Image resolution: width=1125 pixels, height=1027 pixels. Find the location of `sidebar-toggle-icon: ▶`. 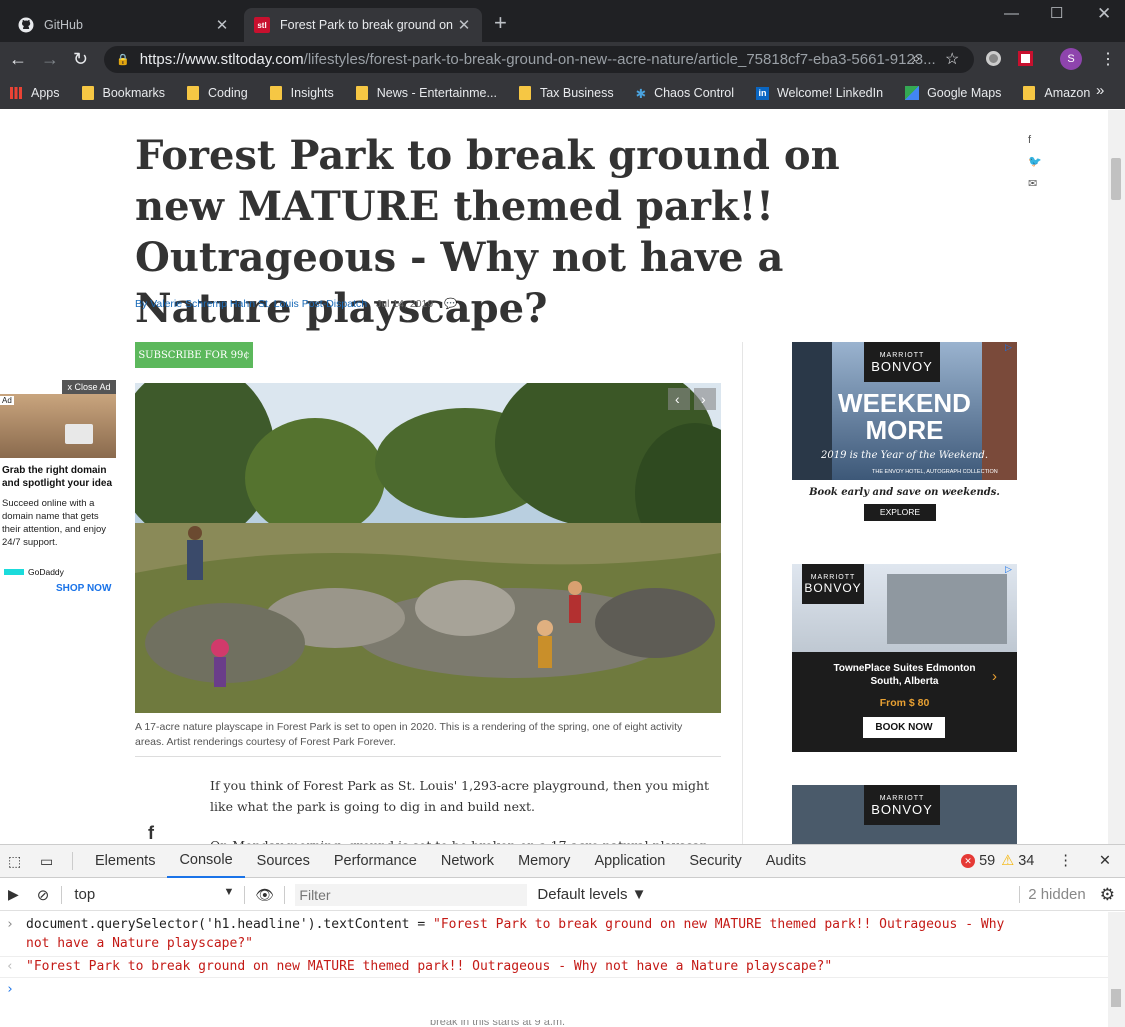

sidebar-toggle-icon: ▶ is located at coordinates (13, 894).